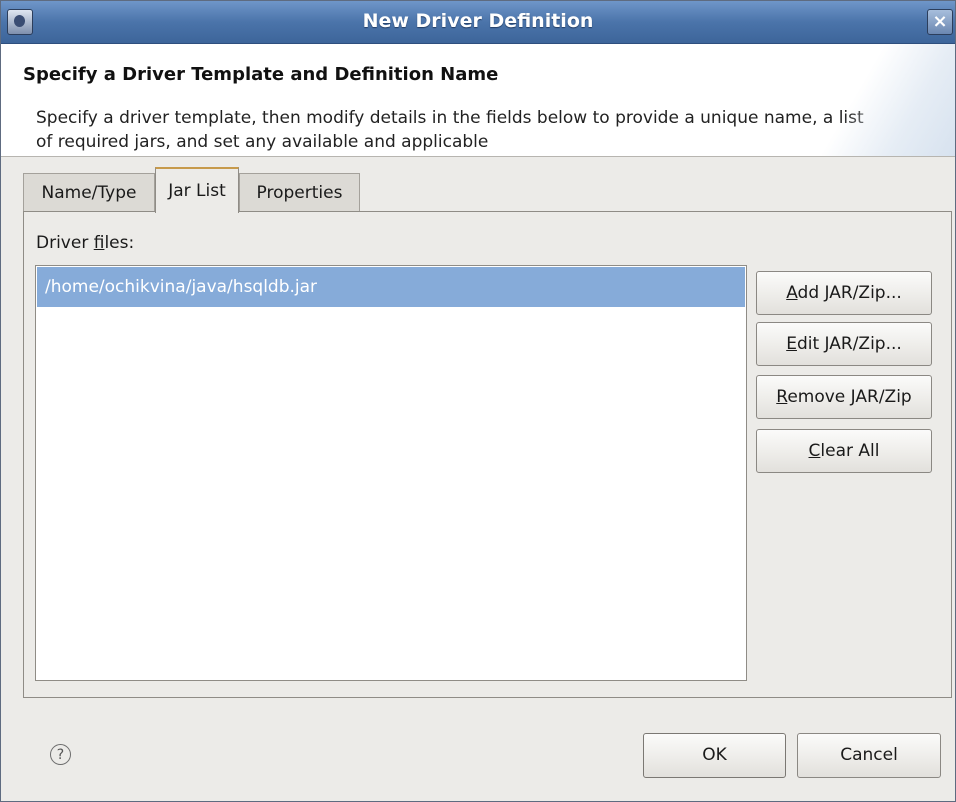 Image resolution: width=956 pixels, height=802 pixels. I want to click on window-title: New Driver Definition, so click(478, 21).